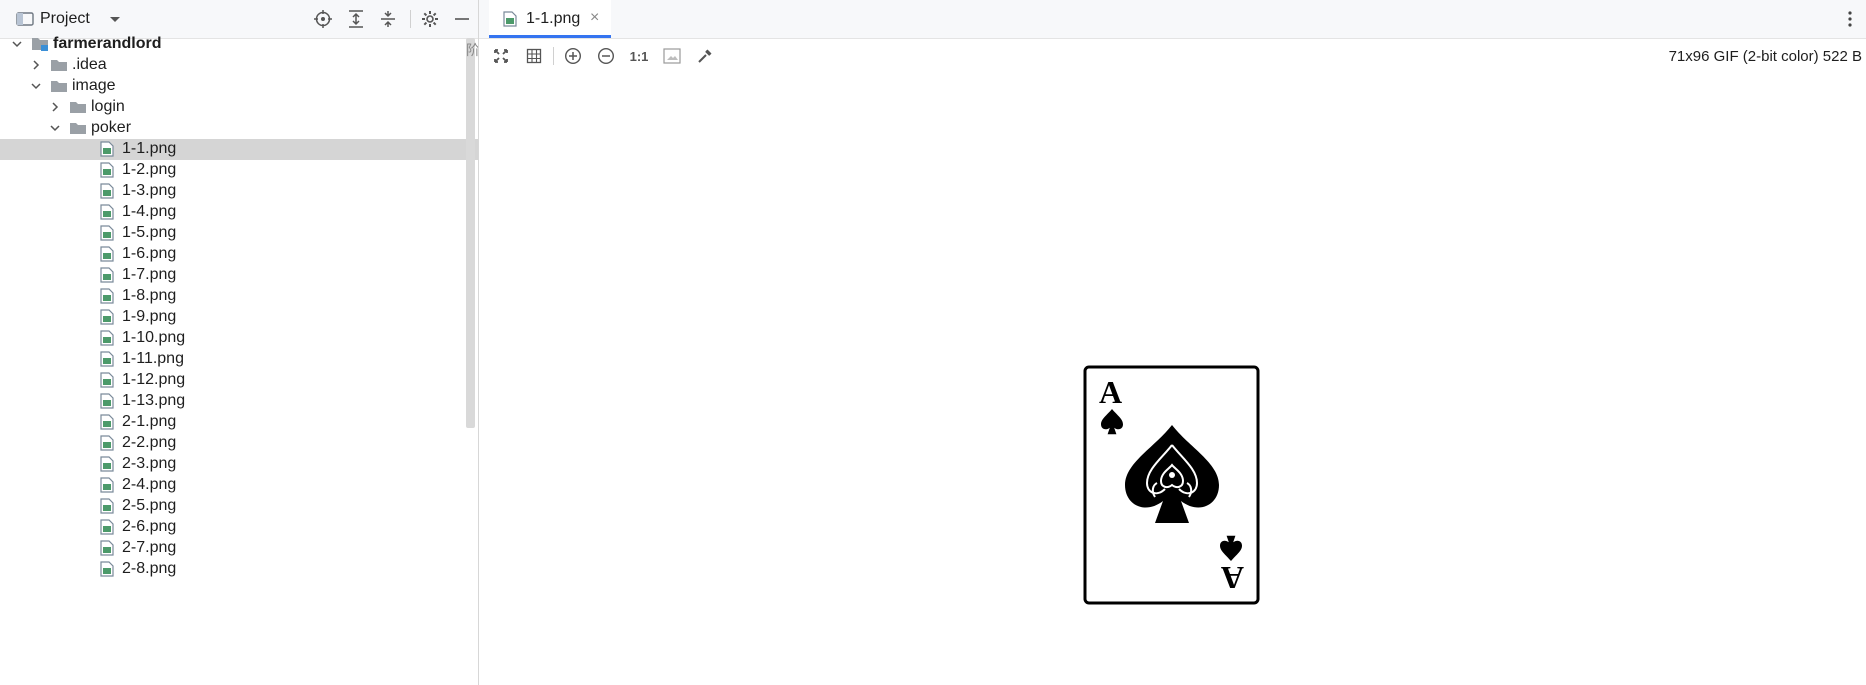 The width and height of the screenshot is (1866, 685). Describe the element at coordinates (239, 422) in the screenshot. I see `tree-file-row: 2-1.png` at that location.